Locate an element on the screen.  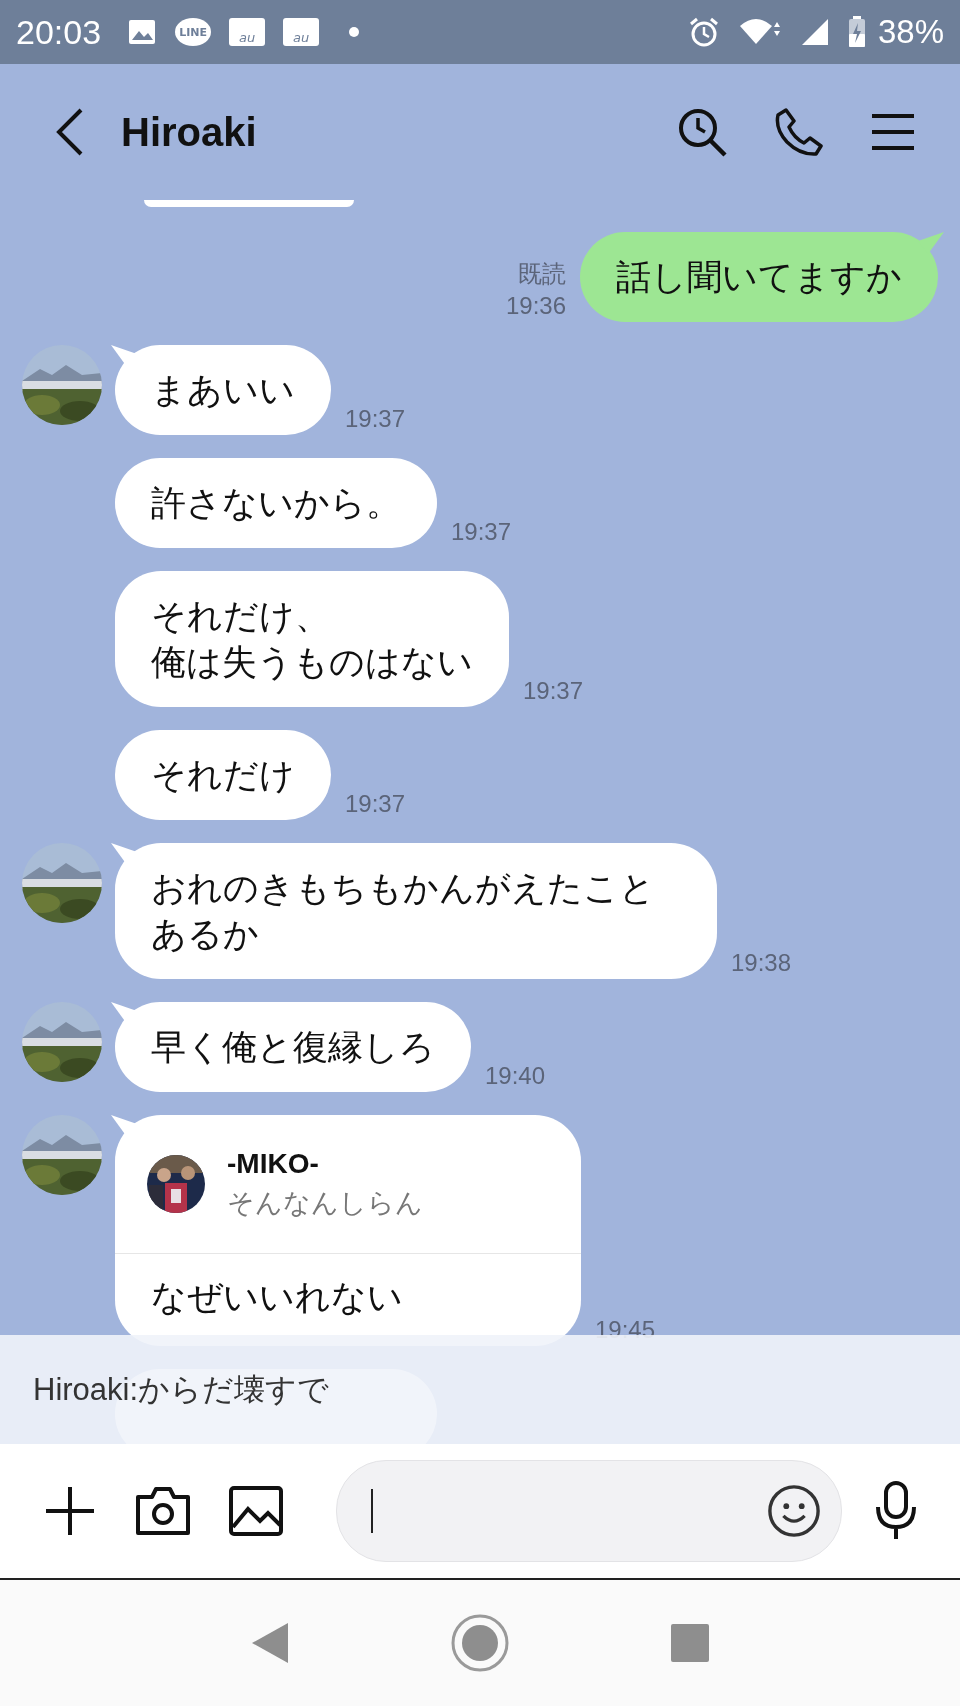
message-text: 俺は失うものはない is located at coordinates (312, 662).